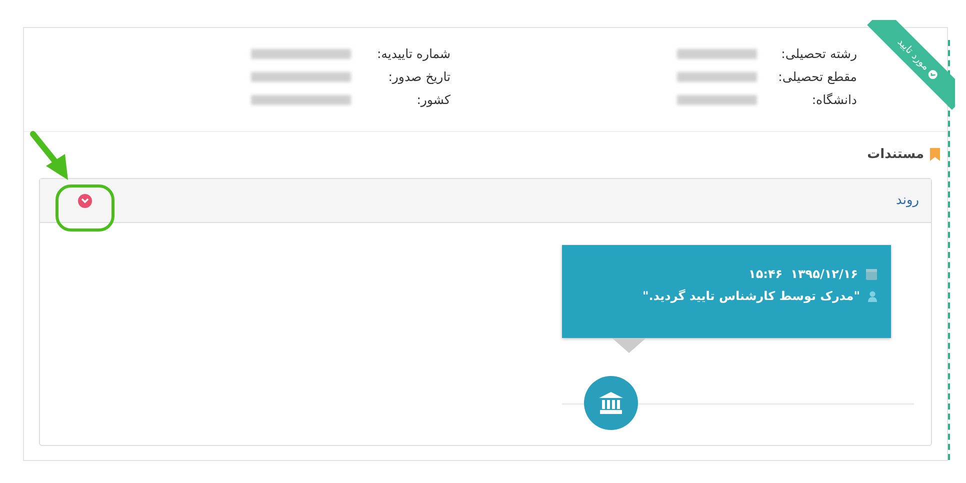 The width and height of the screenshot is (966, 483). What do you see at coordinates (629, 345) in the screenshot?
I see `pointer-icon` at bounding box center [629, 345].